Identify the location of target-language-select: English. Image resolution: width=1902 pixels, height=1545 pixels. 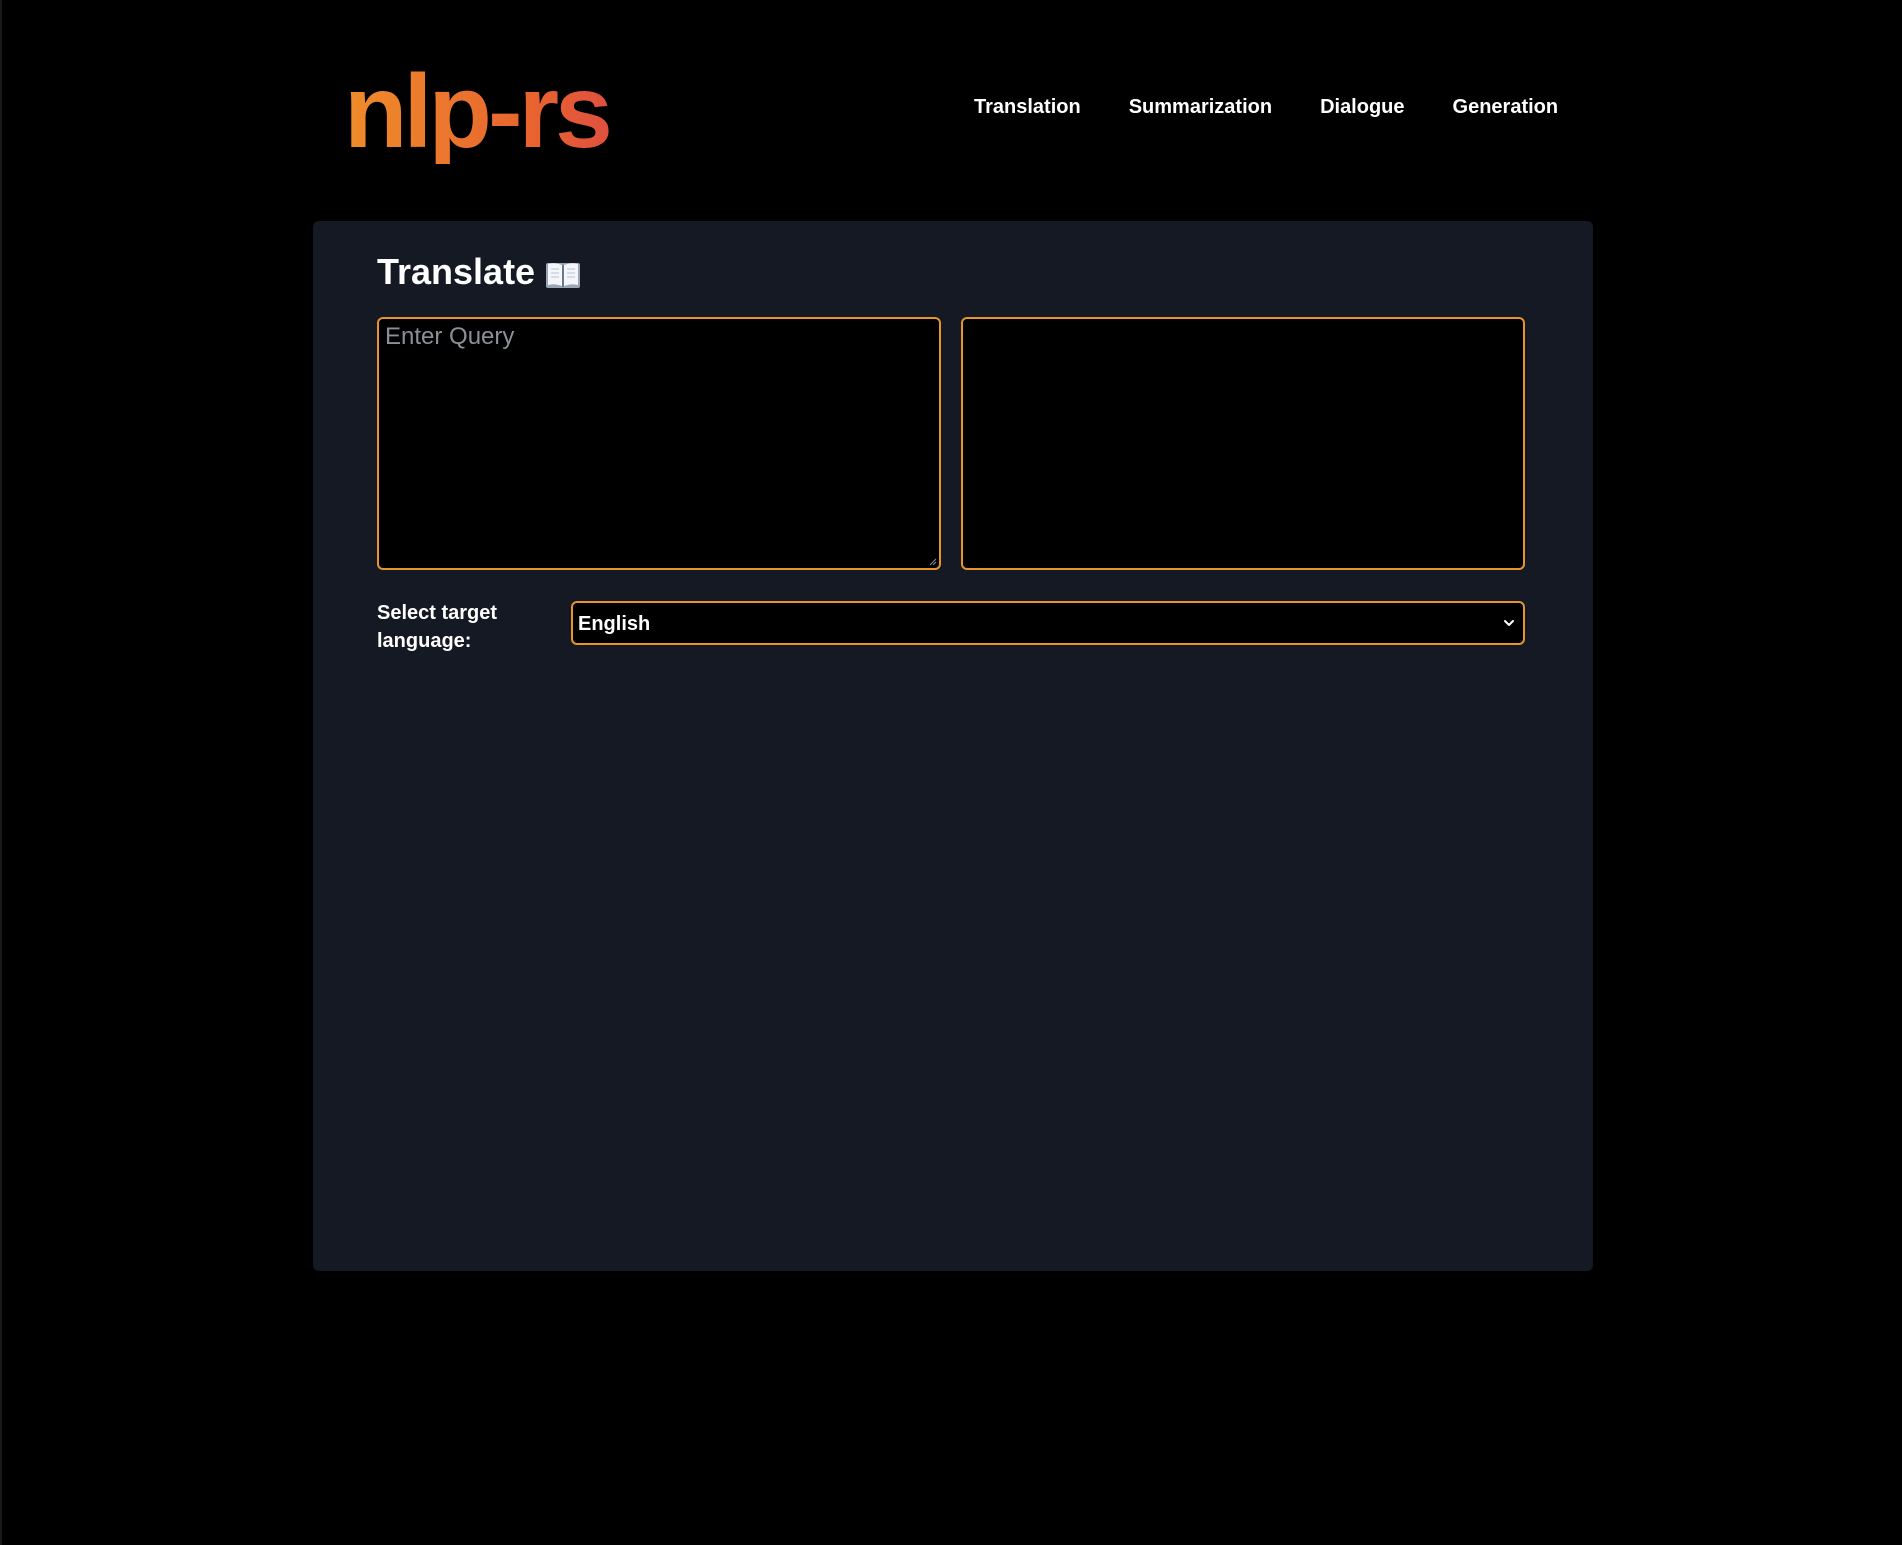
(1048, 623).